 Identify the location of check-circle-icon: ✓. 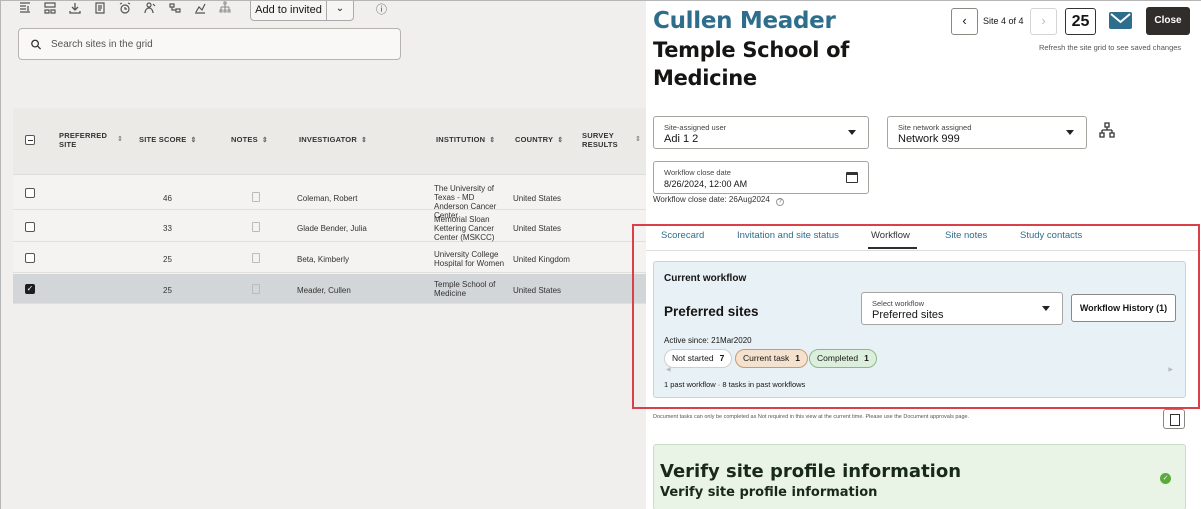
(1165, 478).